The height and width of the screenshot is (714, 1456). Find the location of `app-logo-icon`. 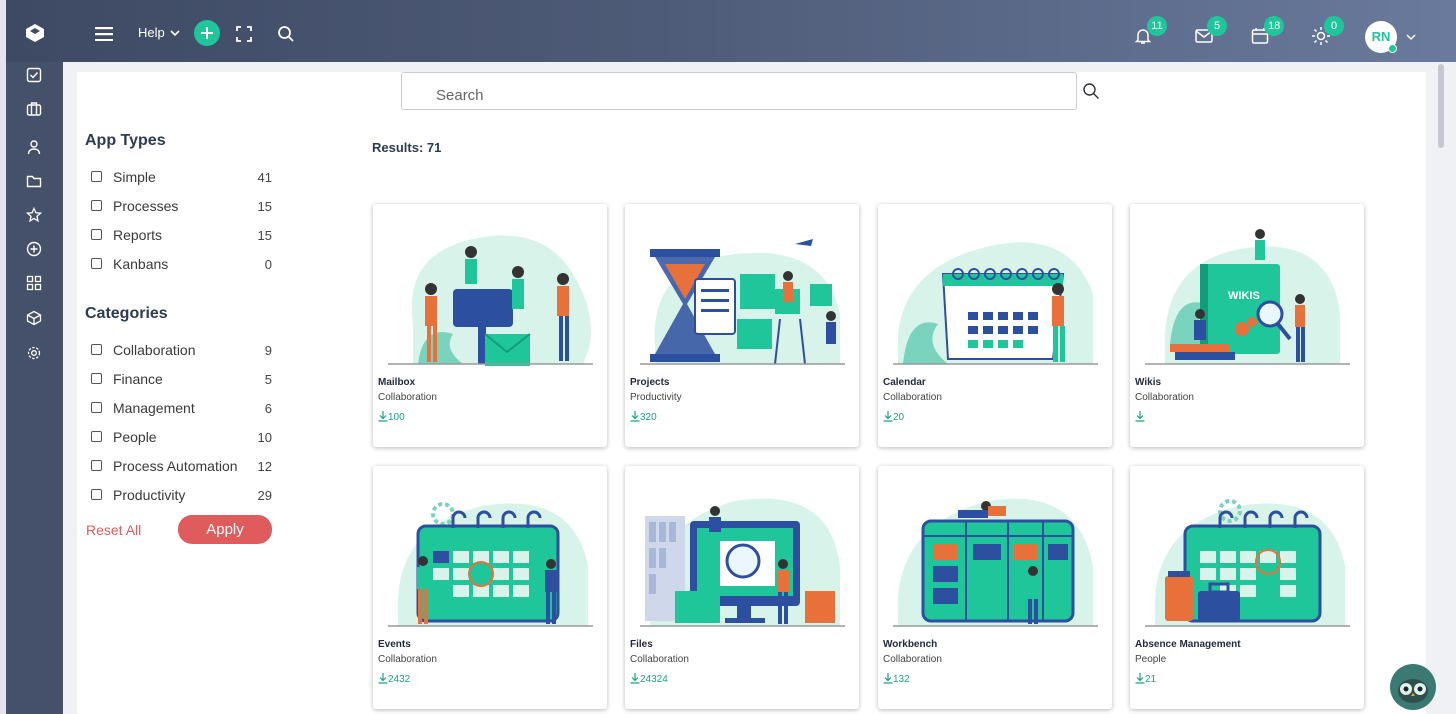

app-logo-icon is located at coordinates (35, 33).